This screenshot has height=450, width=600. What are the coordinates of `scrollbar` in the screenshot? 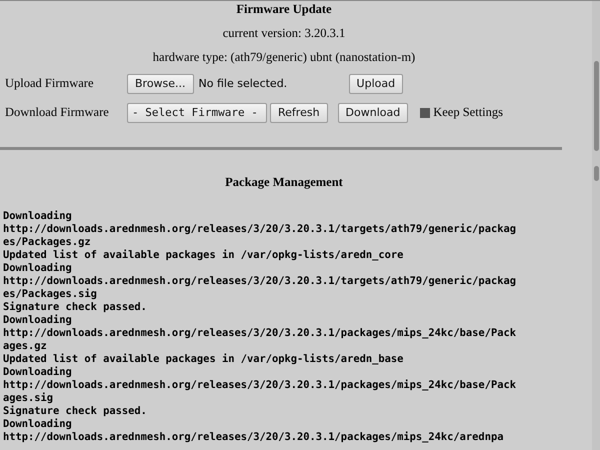 It's located at (596, 225).